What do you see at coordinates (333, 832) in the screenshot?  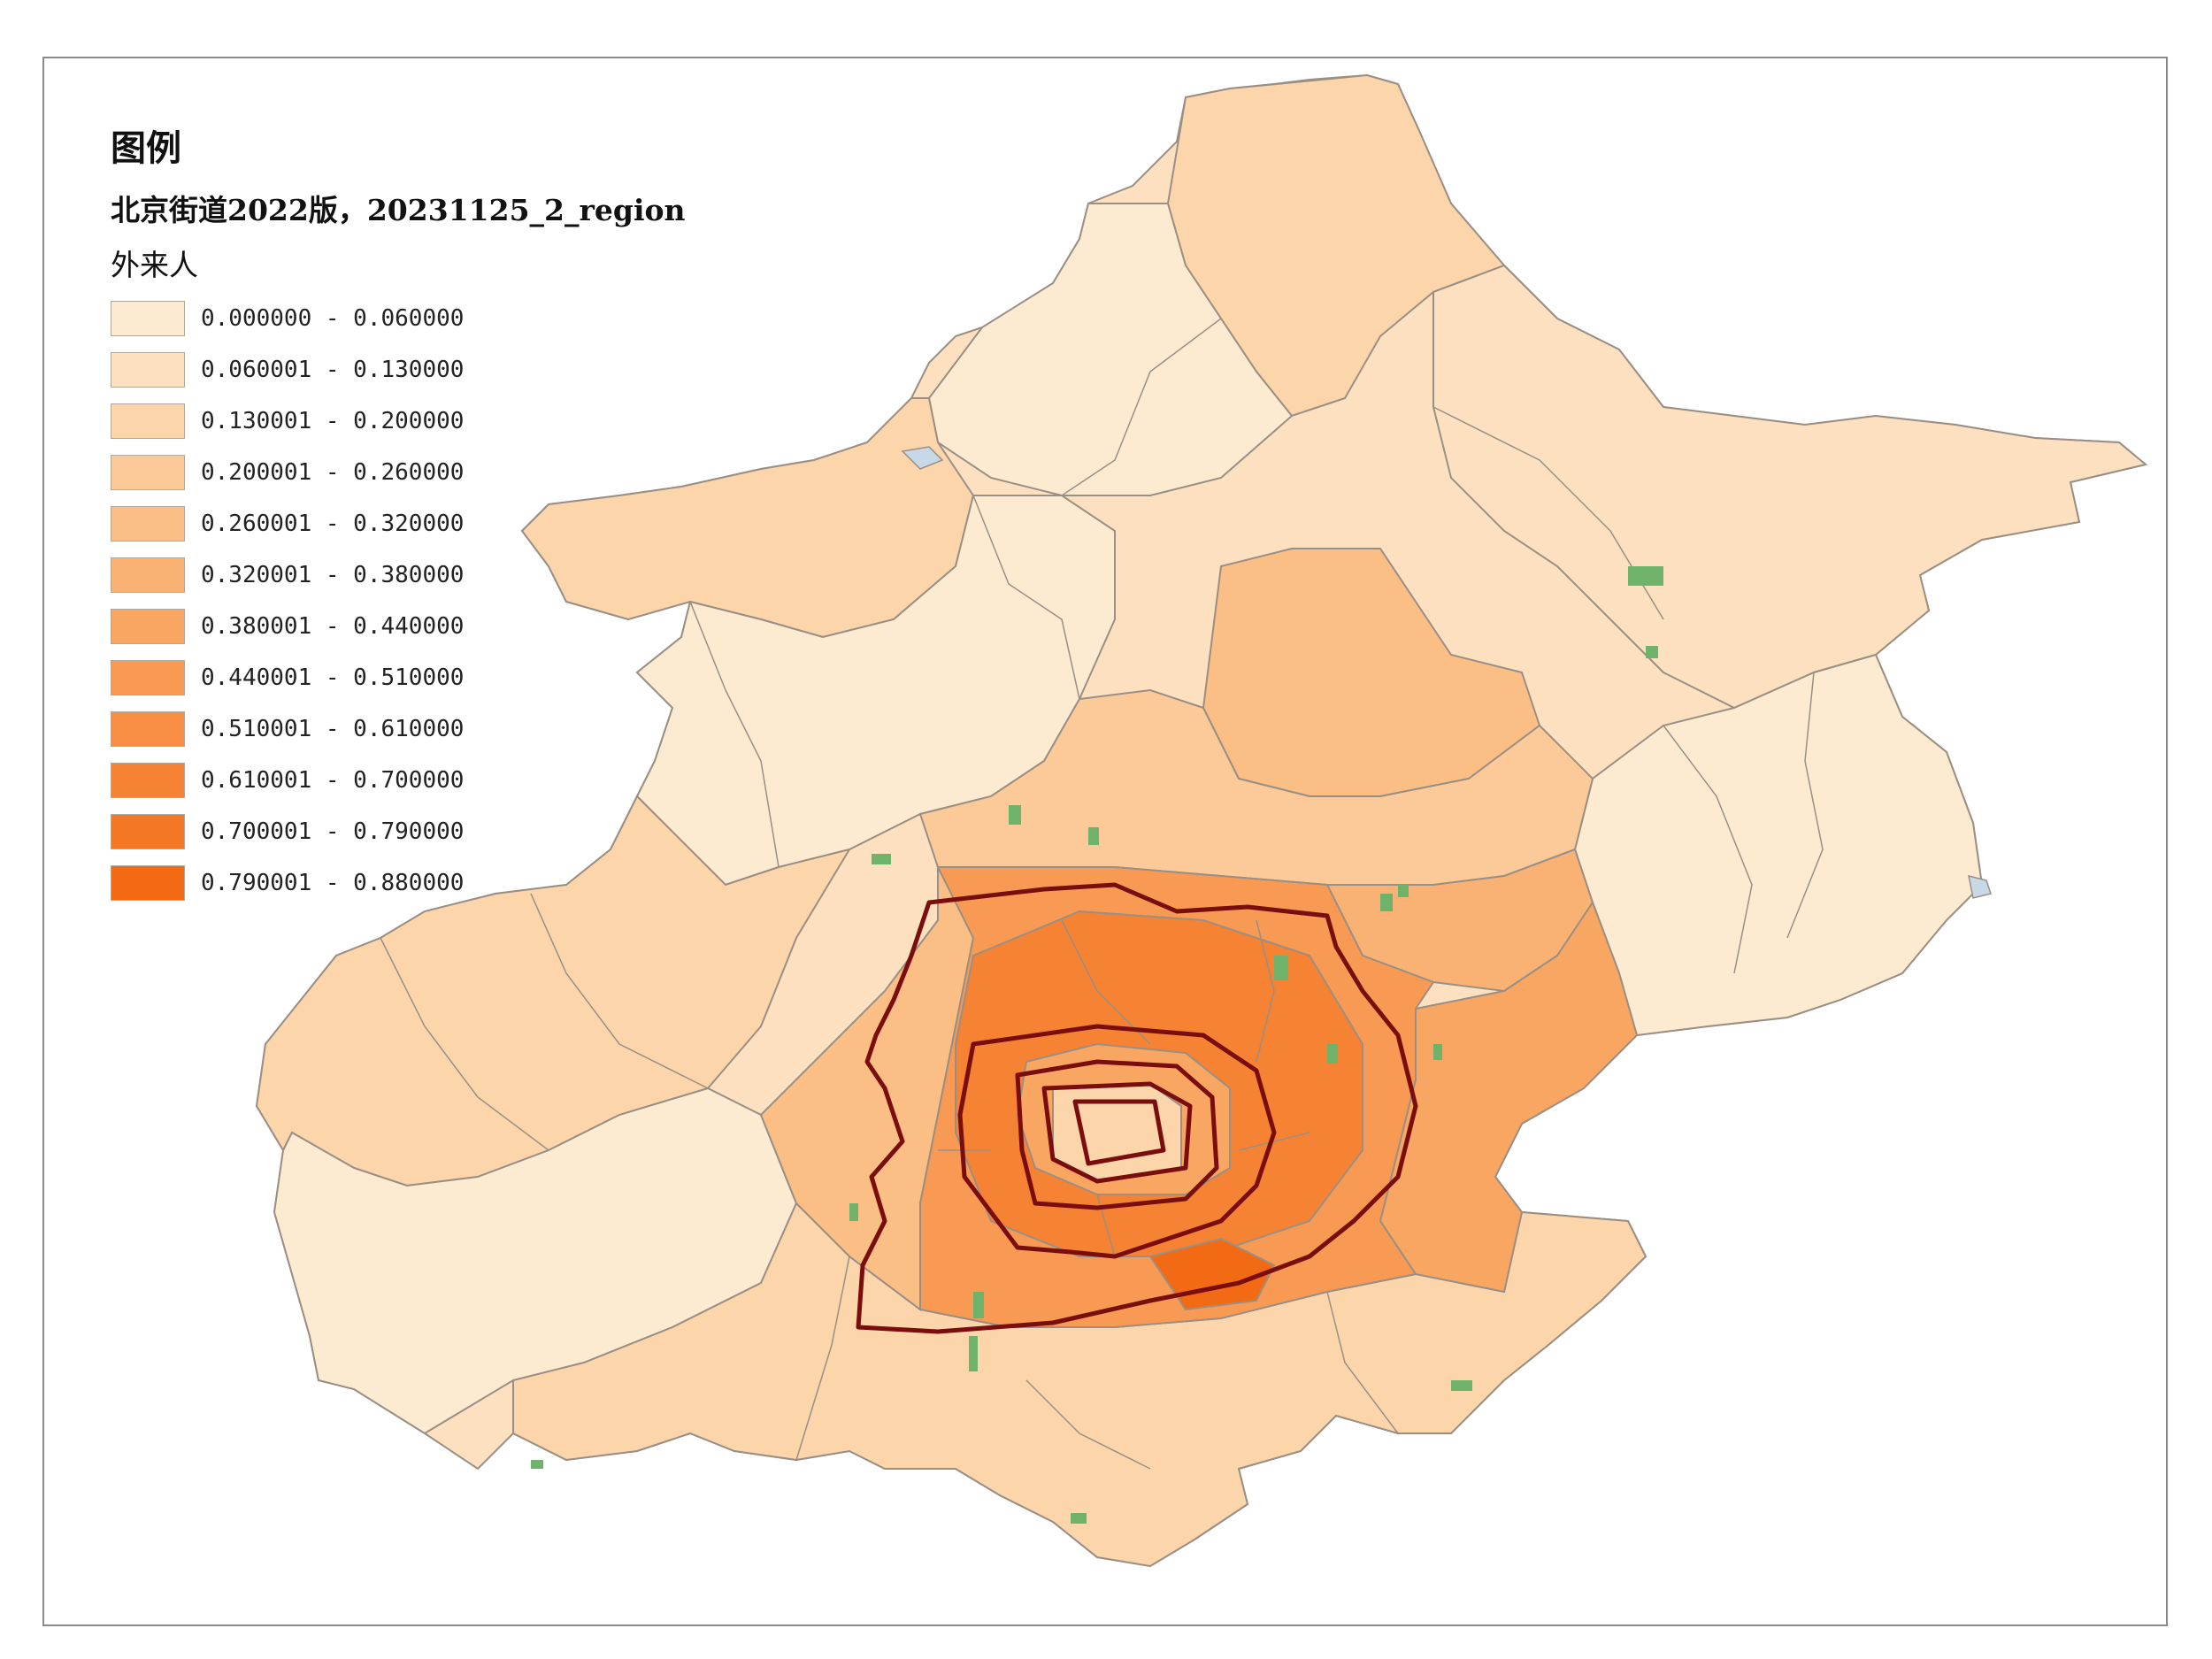 I see `legend-range-label: 0.700001 - 0.790000` at bounding box center [333, 832].